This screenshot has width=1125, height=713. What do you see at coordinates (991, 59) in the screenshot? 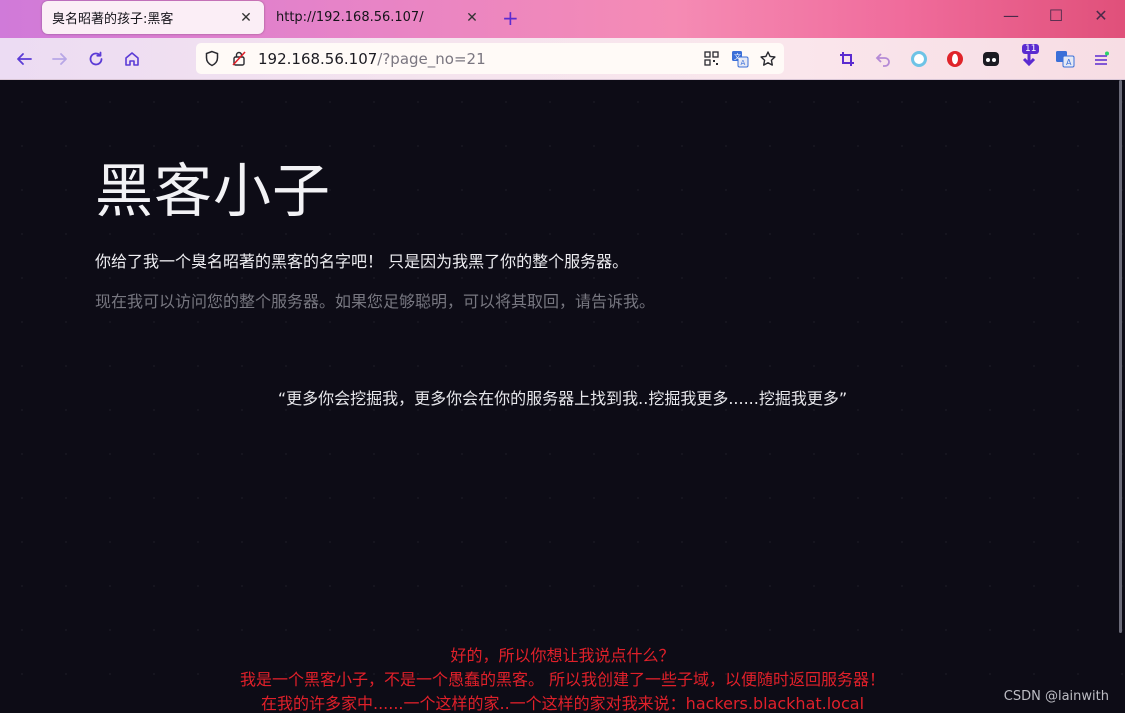
I see `mask-icon` at bounding box center [991, 59].